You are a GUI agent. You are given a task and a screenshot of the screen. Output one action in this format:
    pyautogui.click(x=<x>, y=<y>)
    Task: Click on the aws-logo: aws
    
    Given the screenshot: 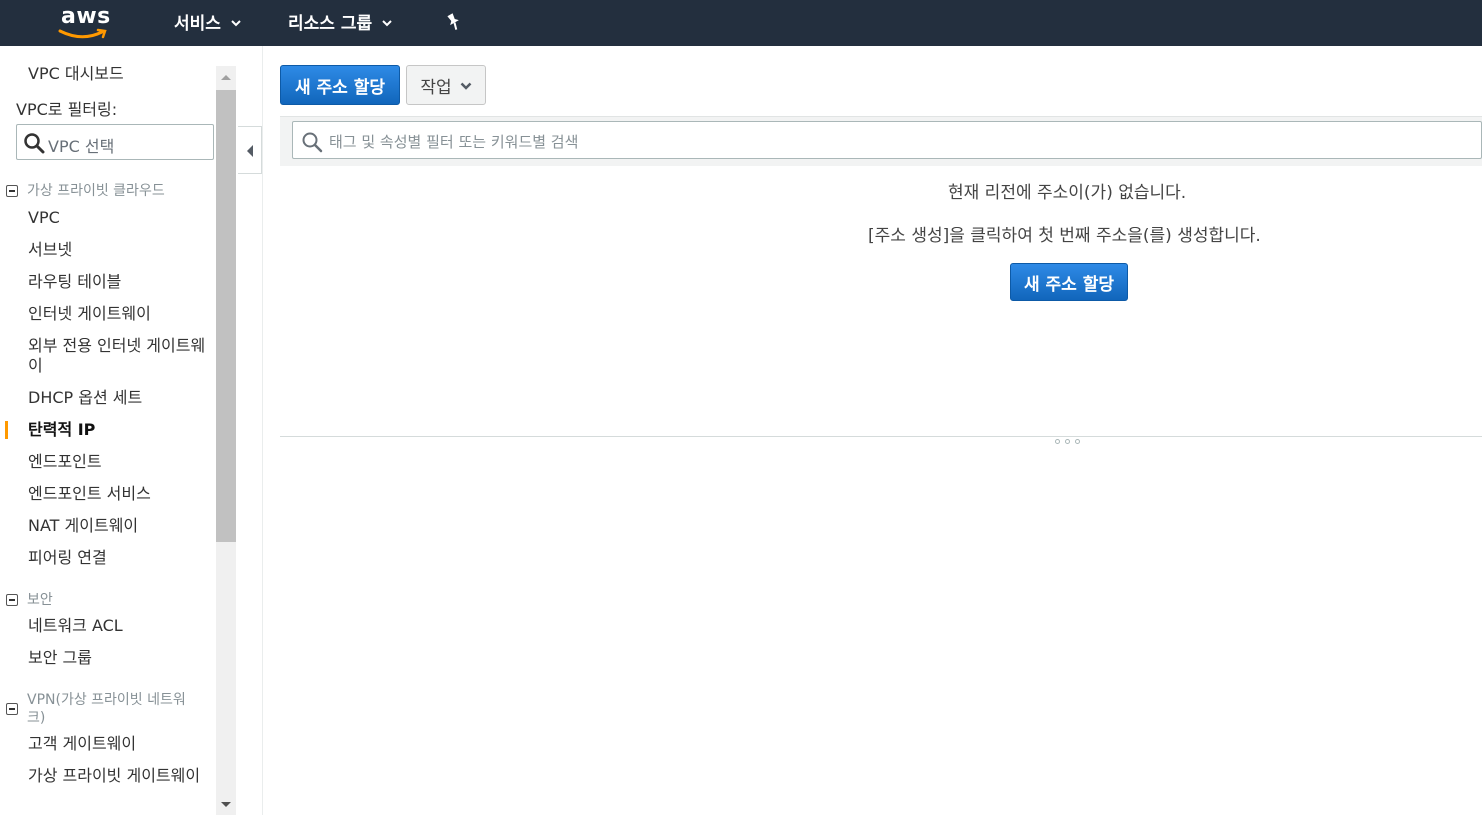 What is the action you would take?
    pyautogui.click(x=86, y=23)
    